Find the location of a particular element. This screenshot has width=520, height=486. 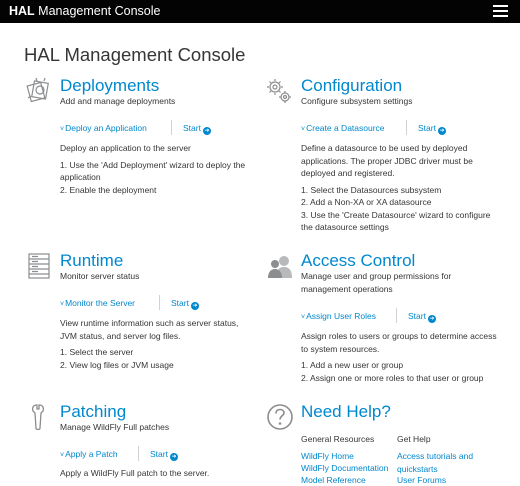

gears-icon is located at coordinates (279, 91).